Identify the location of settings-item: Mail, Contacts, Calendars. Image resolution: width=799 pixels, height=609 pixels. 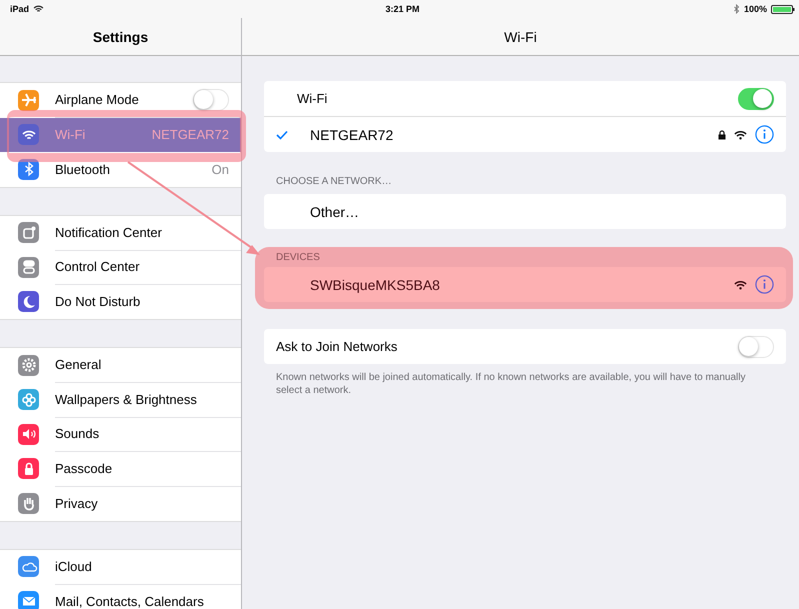
(120, 596).